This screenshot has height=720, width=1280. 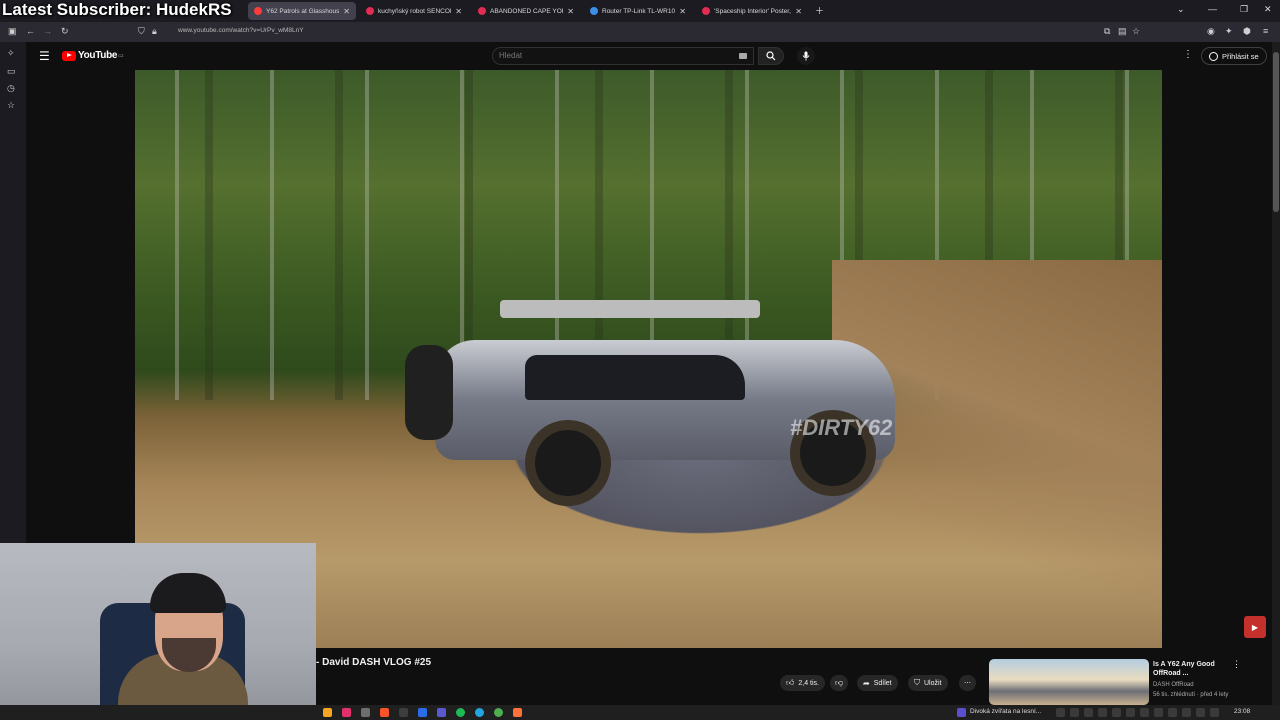 What do you see at coordinates (1236, 664) in the screenshot?
I see `recommended-video-menu-icon: ⋮` at bounding box center [1236, 664].